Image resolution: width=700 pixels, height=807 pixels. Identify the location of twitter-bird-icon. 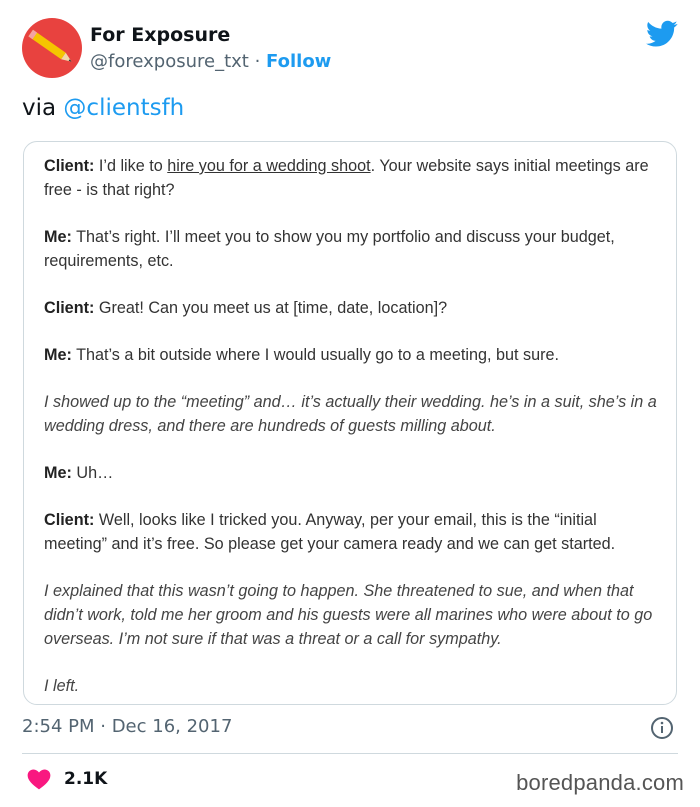
(662, 34).